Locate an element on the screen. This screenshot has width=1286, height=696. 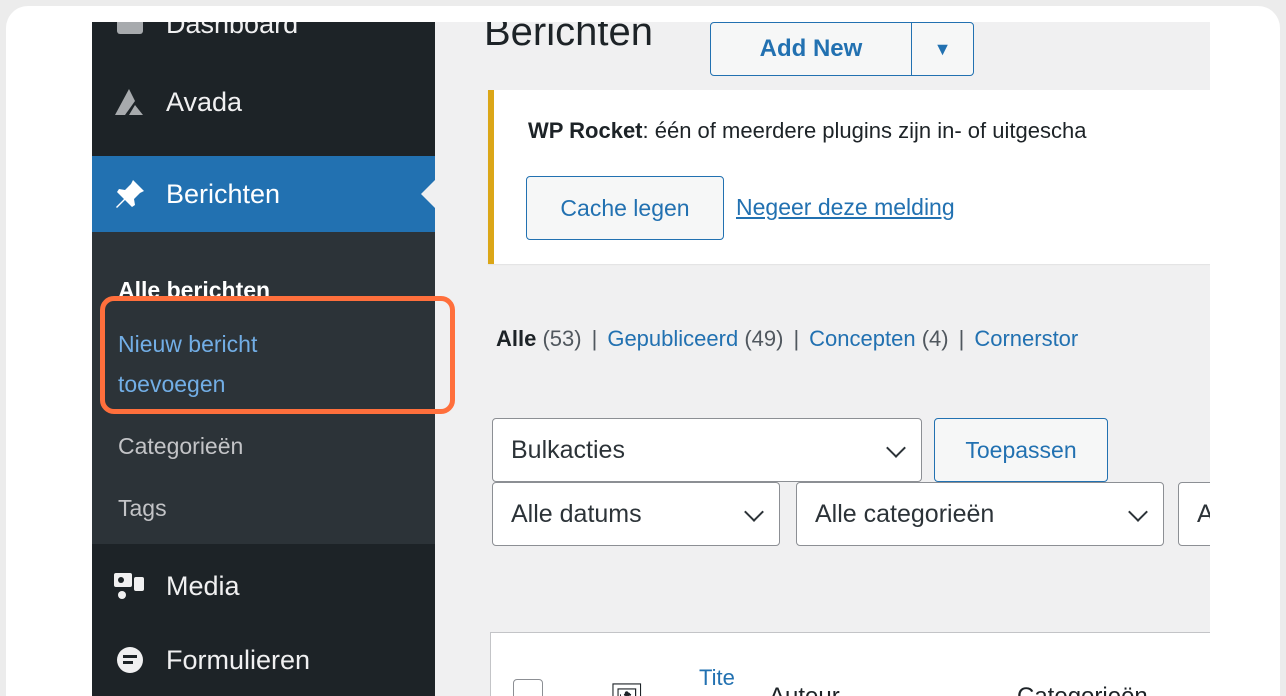
dates-filter-select: Alle datums is located at coordinates (636, 514).